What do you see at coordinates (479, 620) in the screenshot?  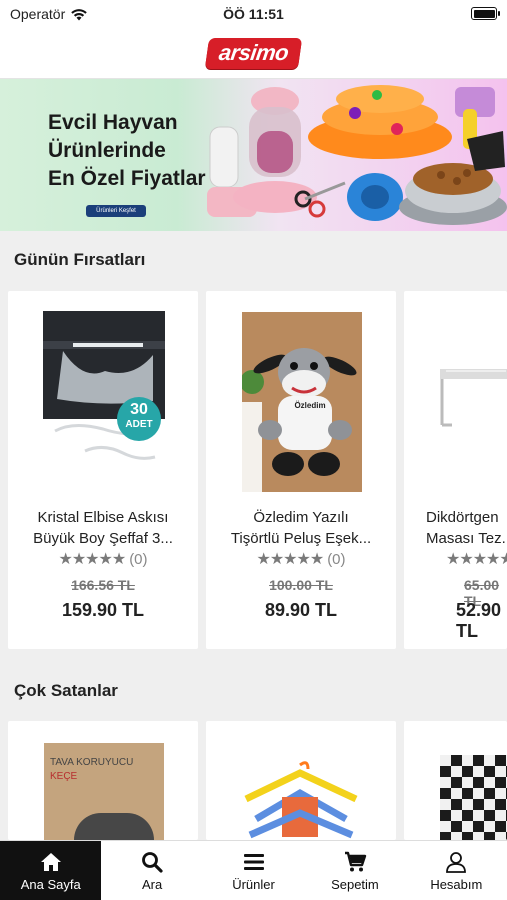 I see `new-price: 52.90 TL` at bounding box center [479, 620].